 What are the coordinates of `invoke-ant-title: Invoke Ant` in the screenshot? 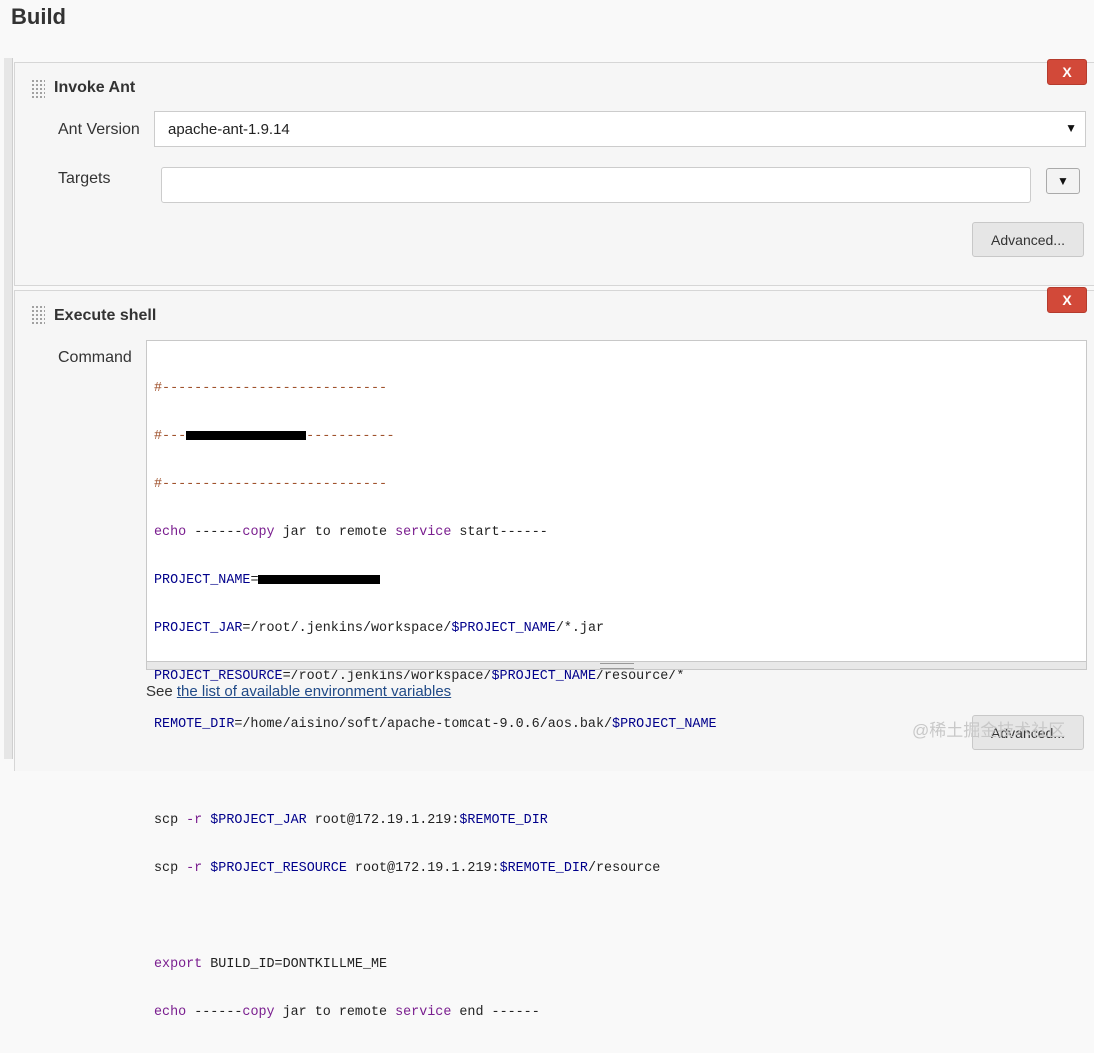 It's located at (95, 87).